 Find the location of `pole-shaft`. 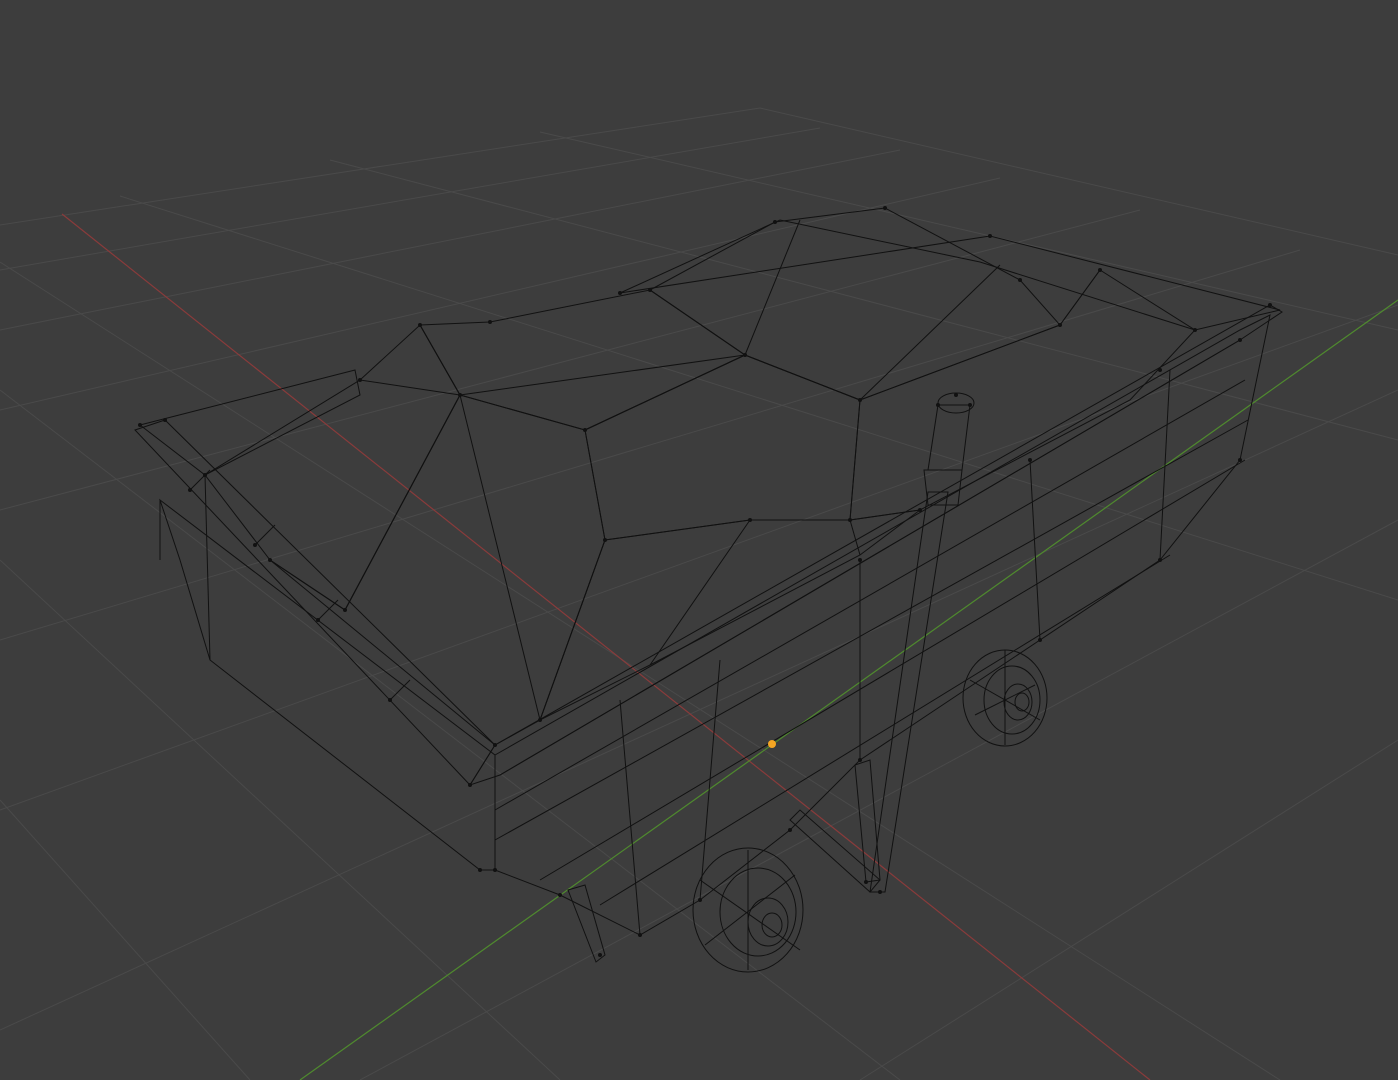

pole-shaft is located at coordinates (909, 692).